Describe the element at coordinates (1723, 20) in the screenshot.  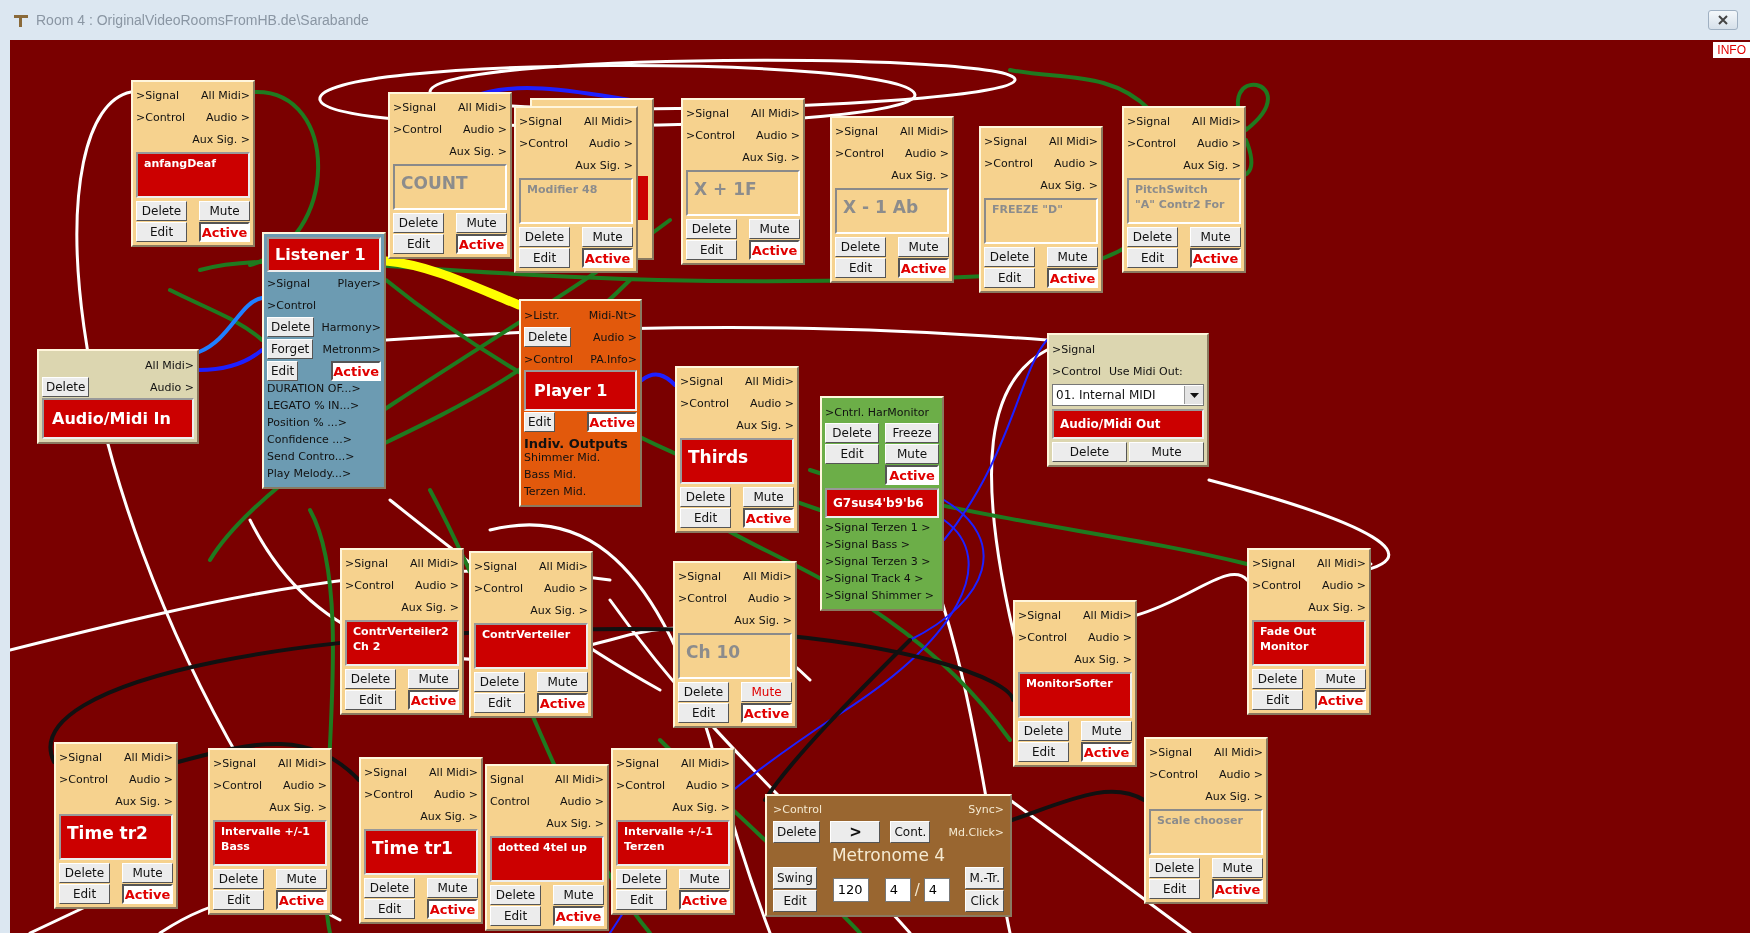
I see `close-button` at that location.